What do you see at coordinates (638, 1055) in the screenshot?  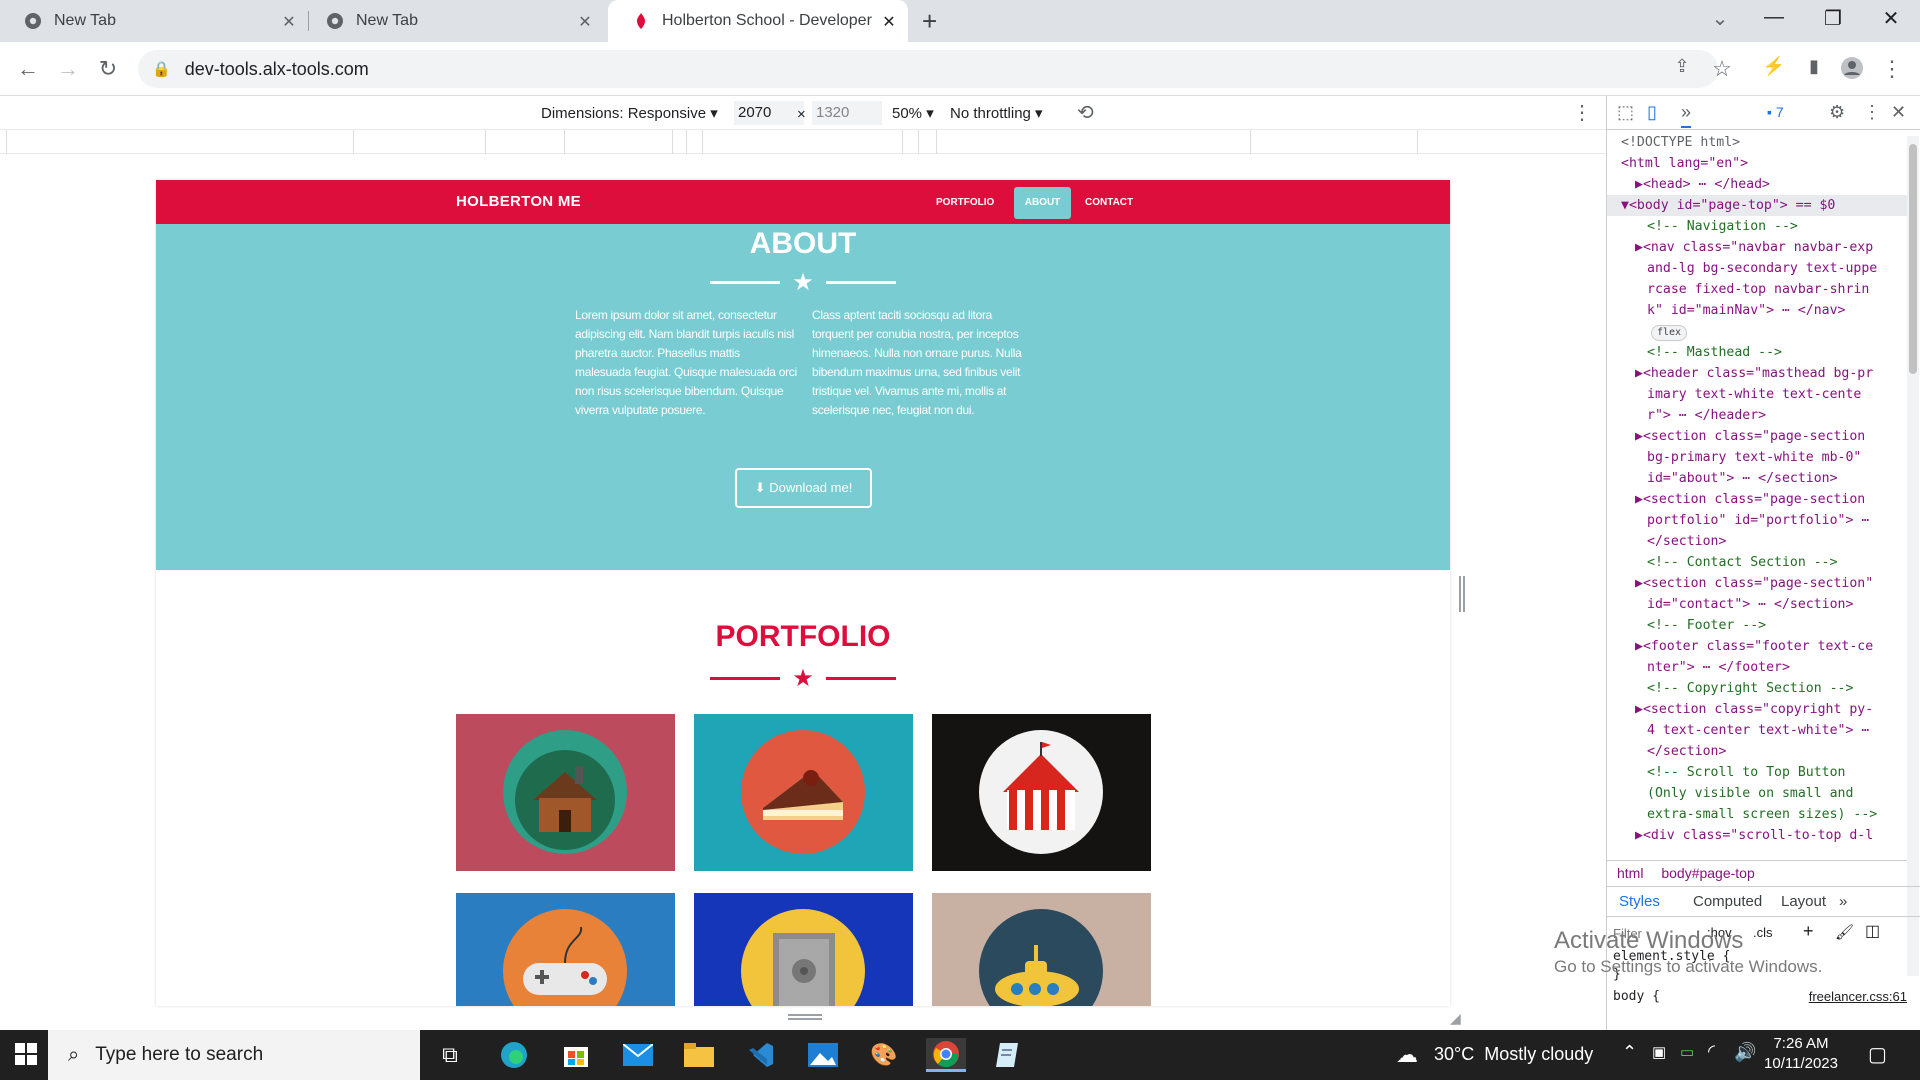 I see `mail-icon` at bounding box center [638, 1055].